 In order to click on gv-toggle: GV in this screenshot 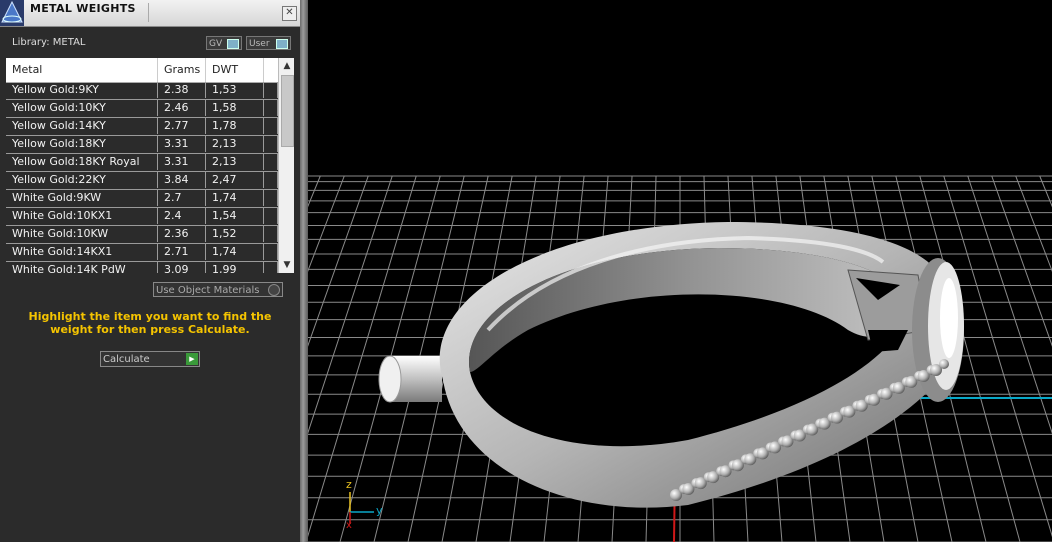, I will do `click(224, 43)`.